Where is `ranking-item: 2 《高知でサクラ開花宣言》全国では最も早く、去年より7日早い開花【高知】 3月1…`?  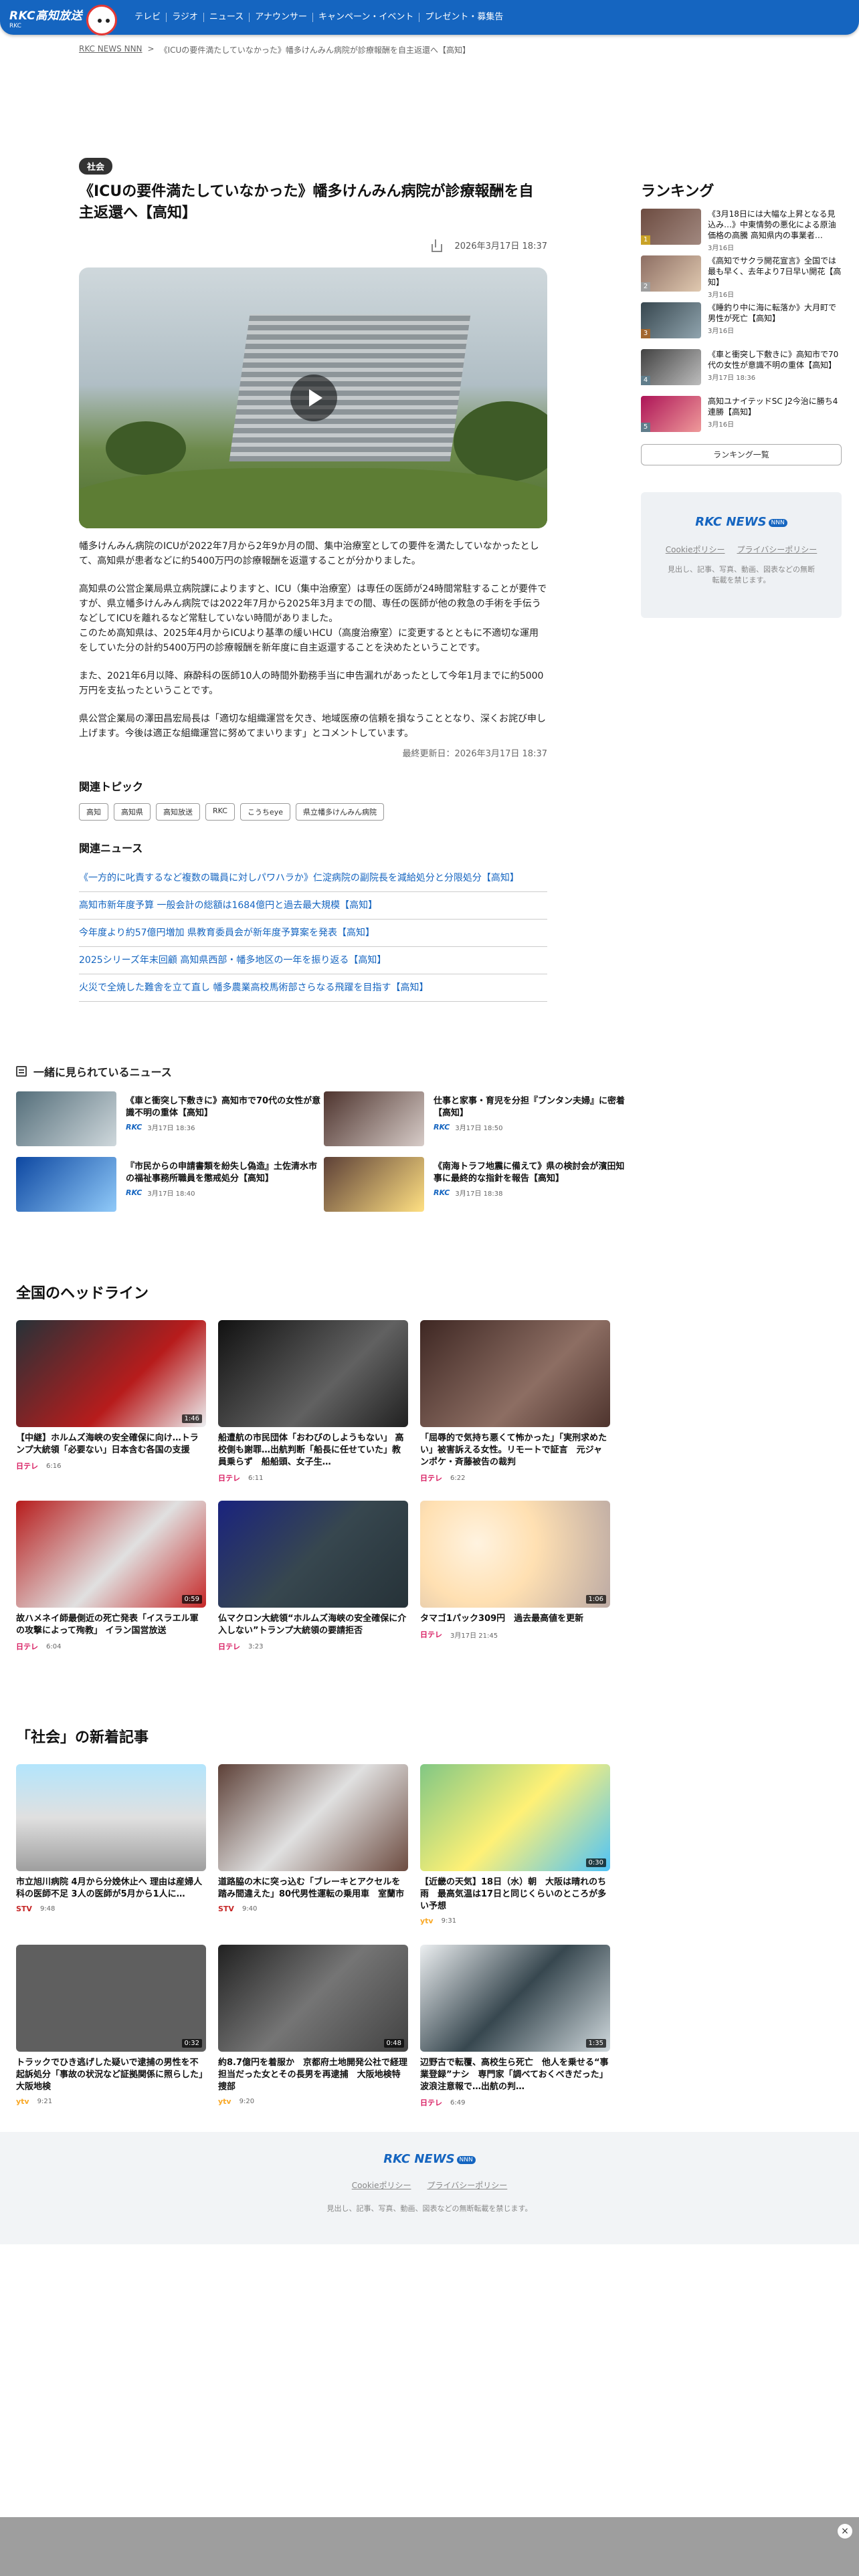
ranking-item: 2 《高知でサクラ開花宣言》全国では最も早く、去年より7日早い開花【高知】 3月1… is located at coordinates (742, 277).